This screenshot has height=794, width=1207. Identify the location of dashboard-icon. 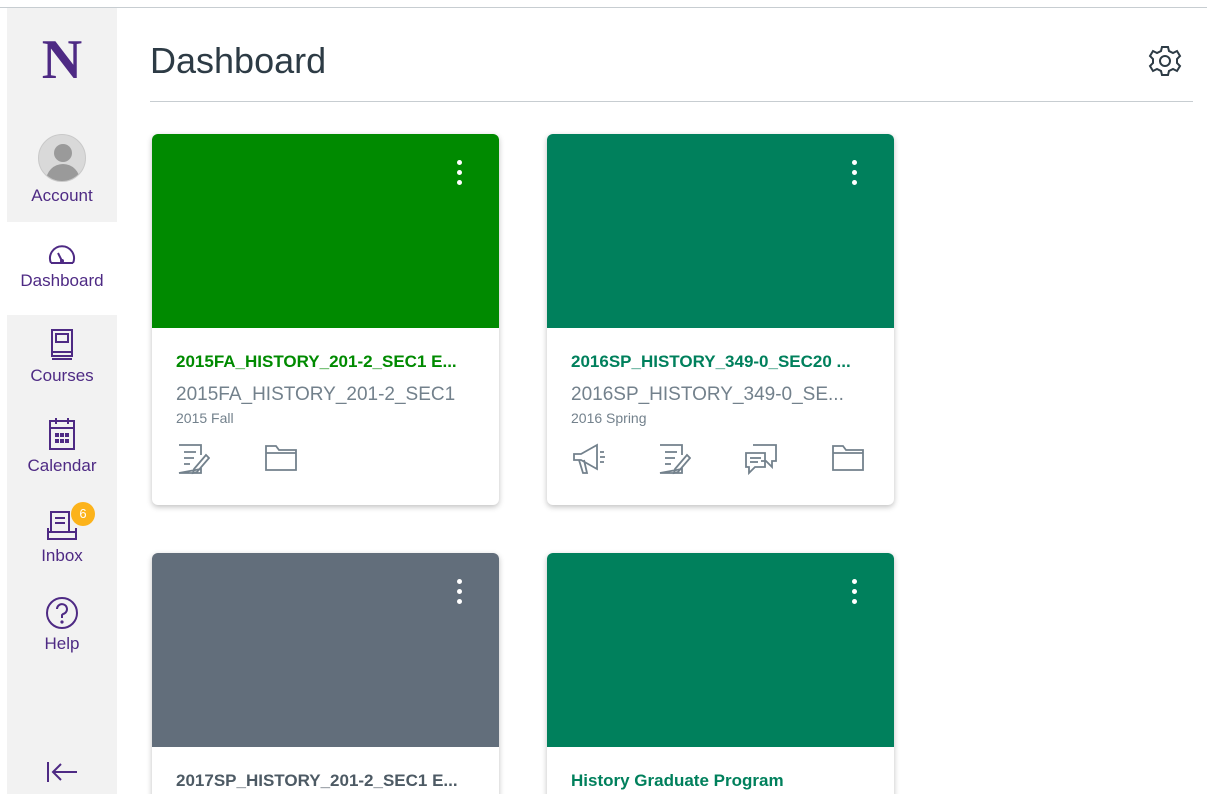
(62, 254).